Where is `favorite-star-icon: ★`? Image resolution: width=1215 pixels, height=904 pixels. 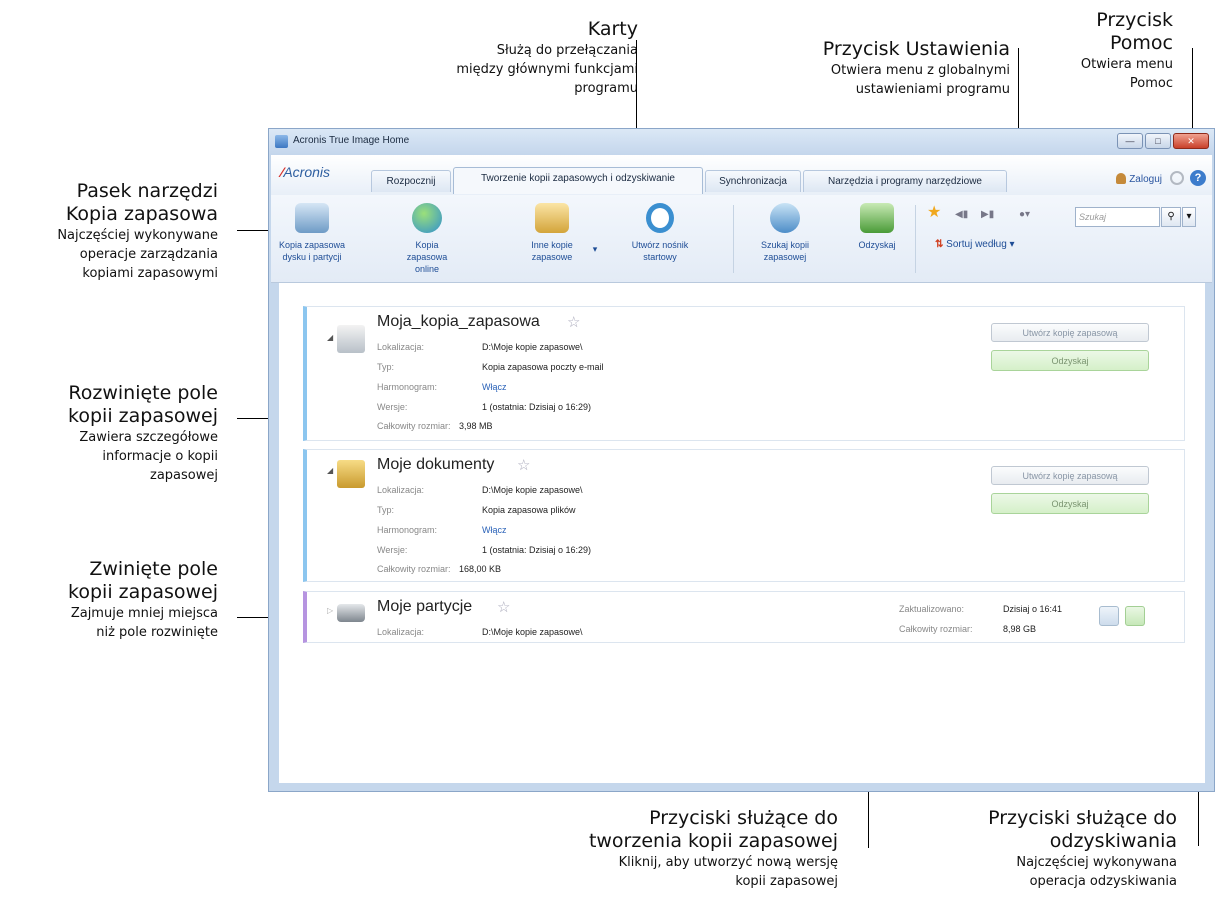 favorite-star-icon: ★ is located at coordinates (934, 213).